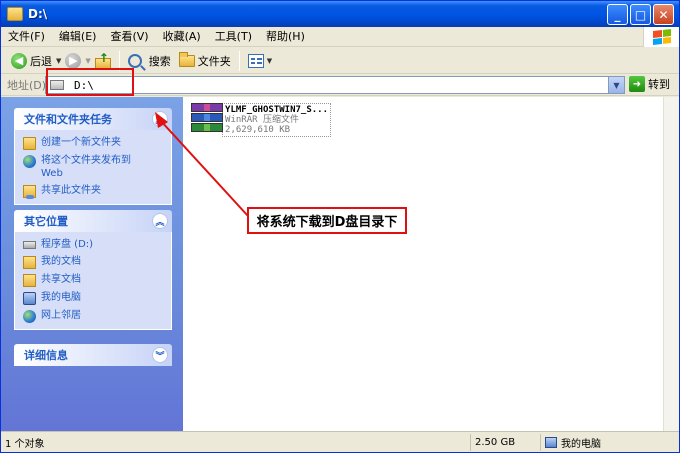 This screenshot has width=680, height=453. I want to click on close-button: ✕, so click(663, 14).